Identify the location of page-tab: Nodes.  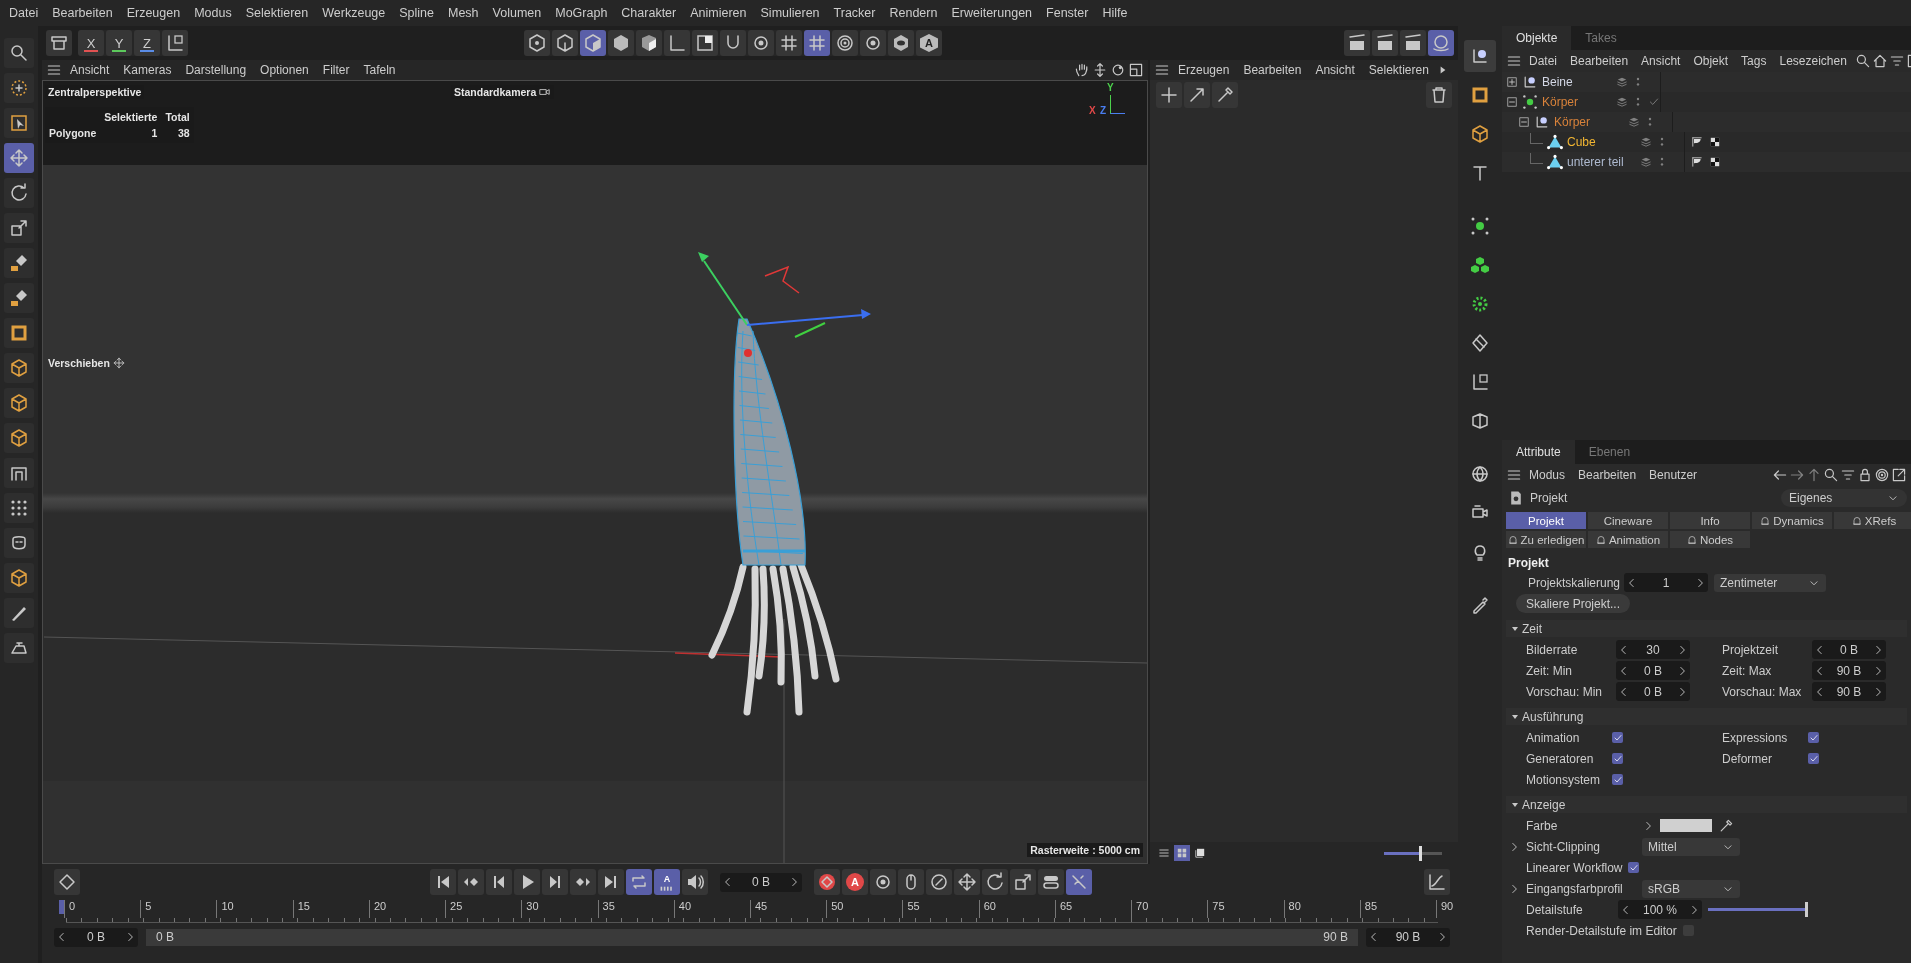
(1710, 539).